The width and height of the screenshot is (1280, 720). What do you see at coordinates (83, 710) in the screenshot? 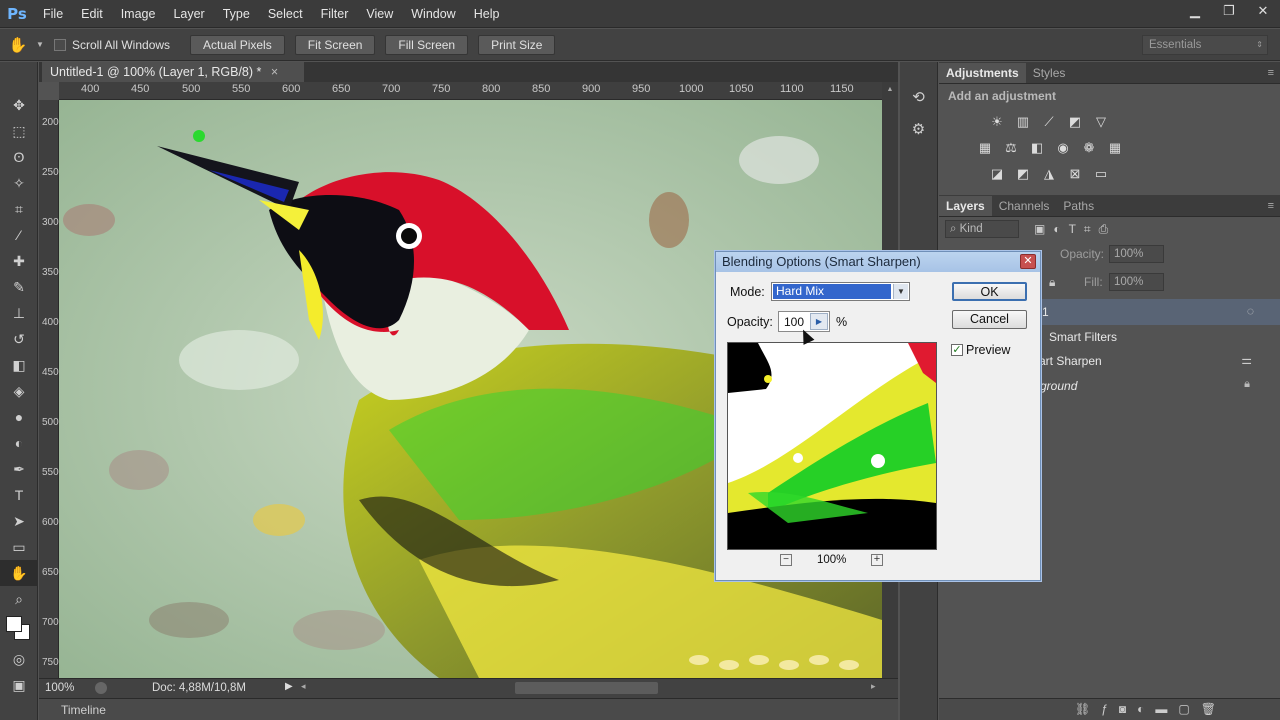
I see `timeline-label: Timeline` at bounding box center [83, 710].